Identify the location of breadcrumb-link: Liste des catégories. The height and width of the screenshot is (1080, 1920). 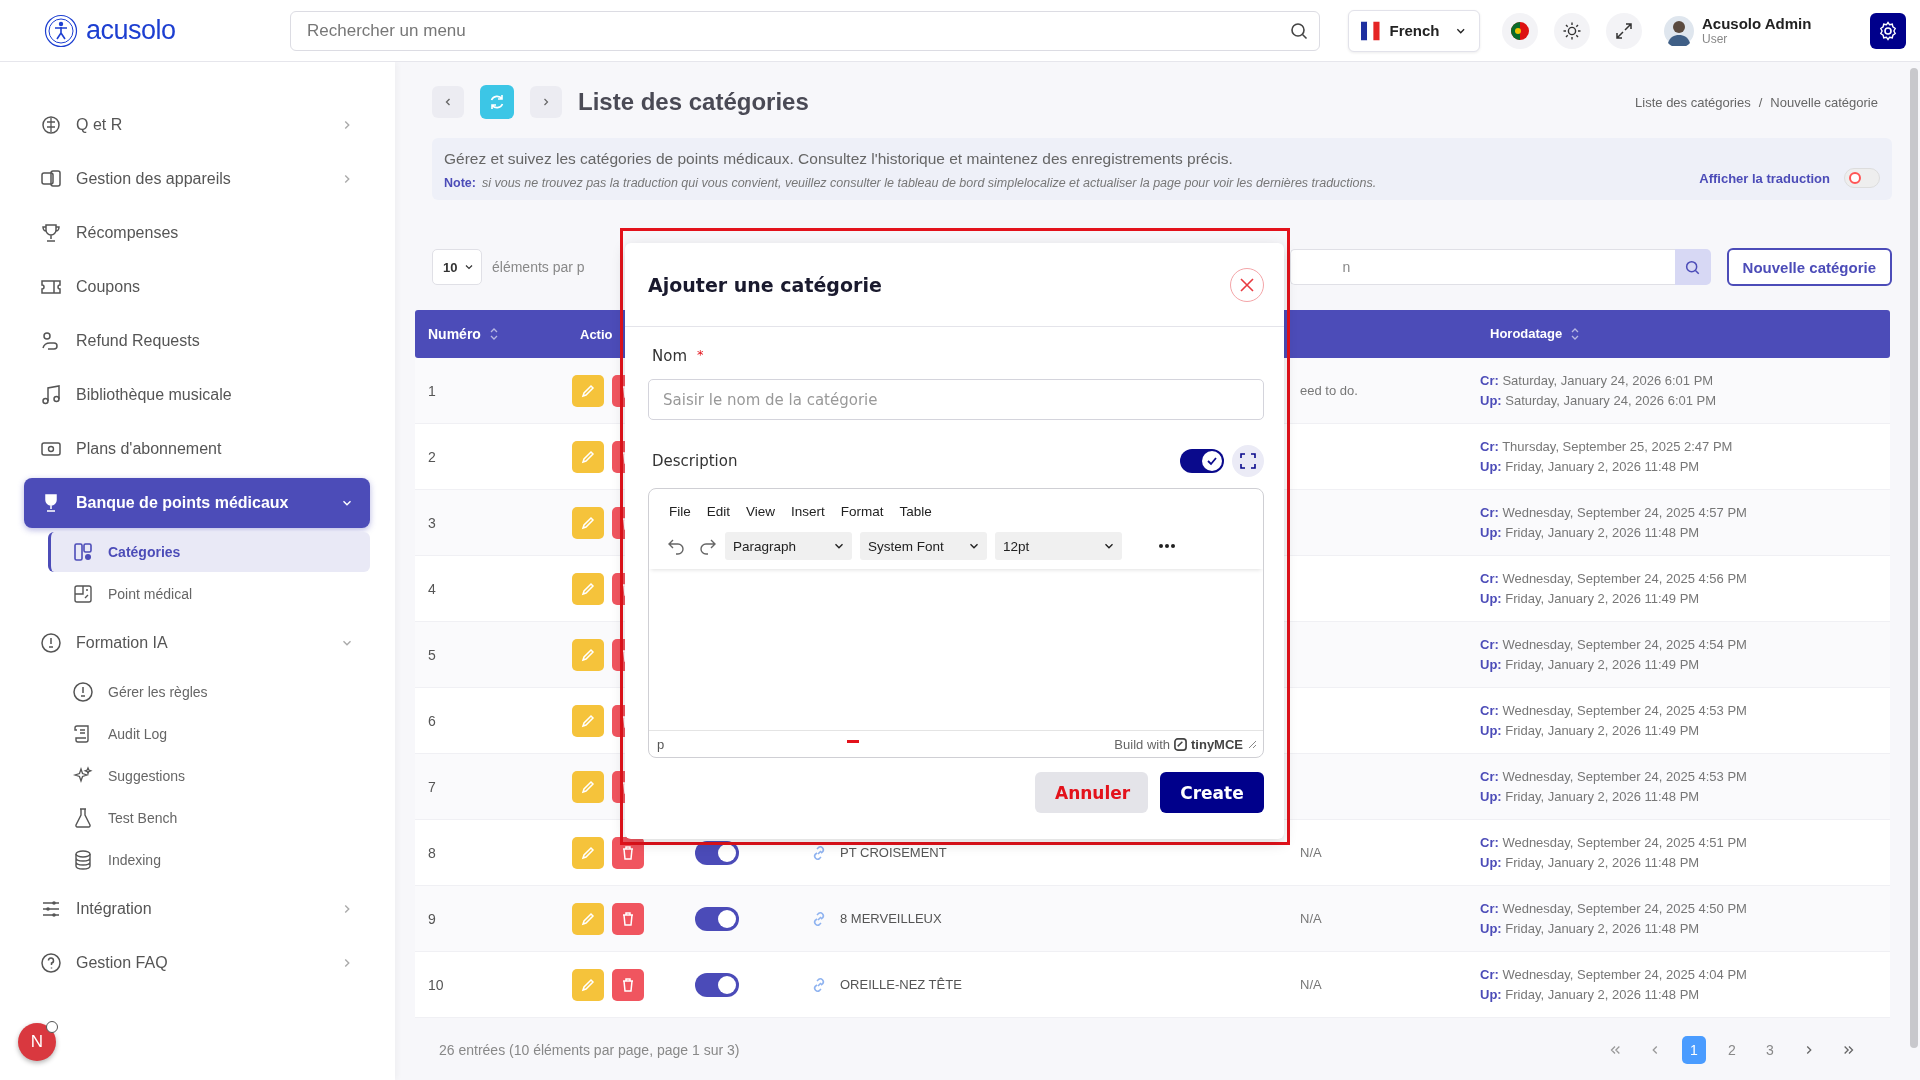
(1693, 102).